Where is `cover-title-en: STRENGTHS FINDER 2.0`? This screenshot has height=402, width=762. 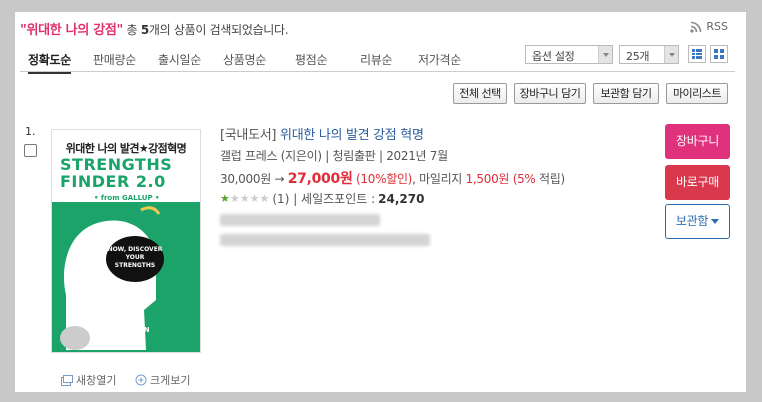
cover-title-en: STRENGTHS FINDER 2.0 is located at coordinates (116, 173).